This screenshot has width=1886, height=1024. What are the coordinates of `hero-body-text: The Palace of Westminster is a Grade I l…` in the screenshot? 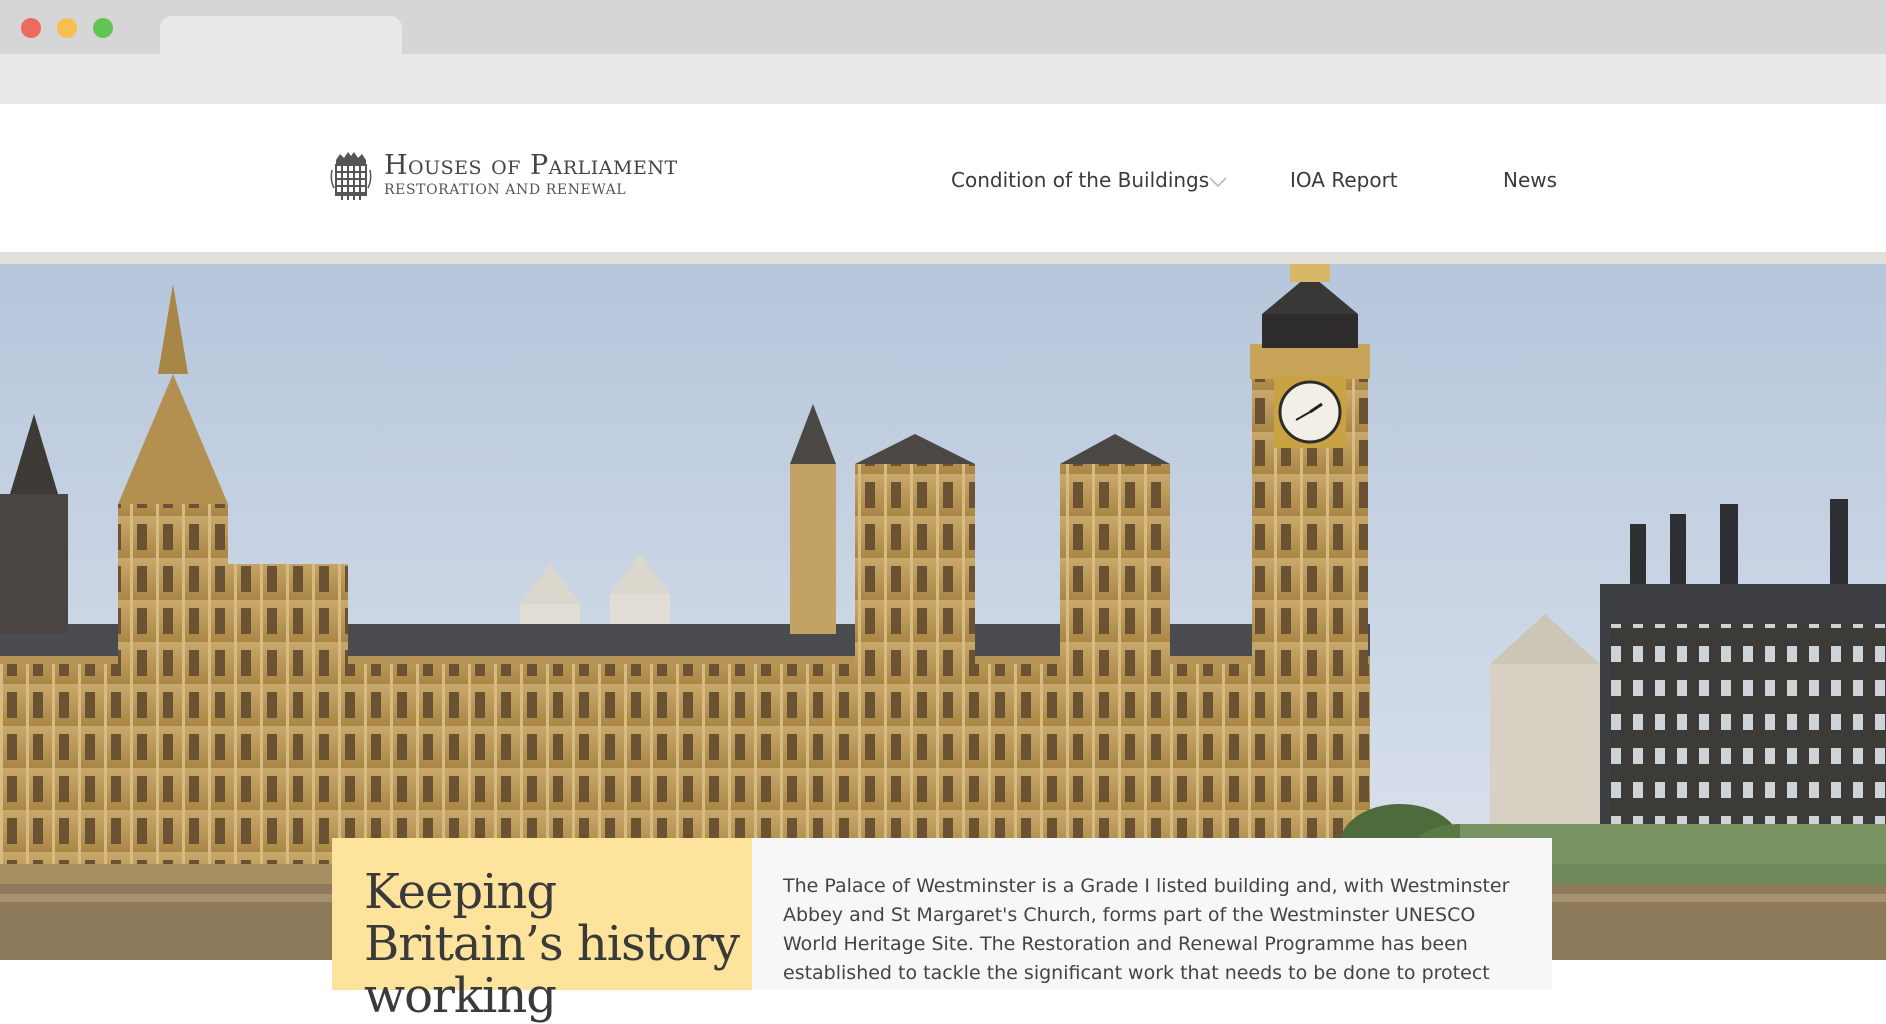 It's located at (1146, 929).